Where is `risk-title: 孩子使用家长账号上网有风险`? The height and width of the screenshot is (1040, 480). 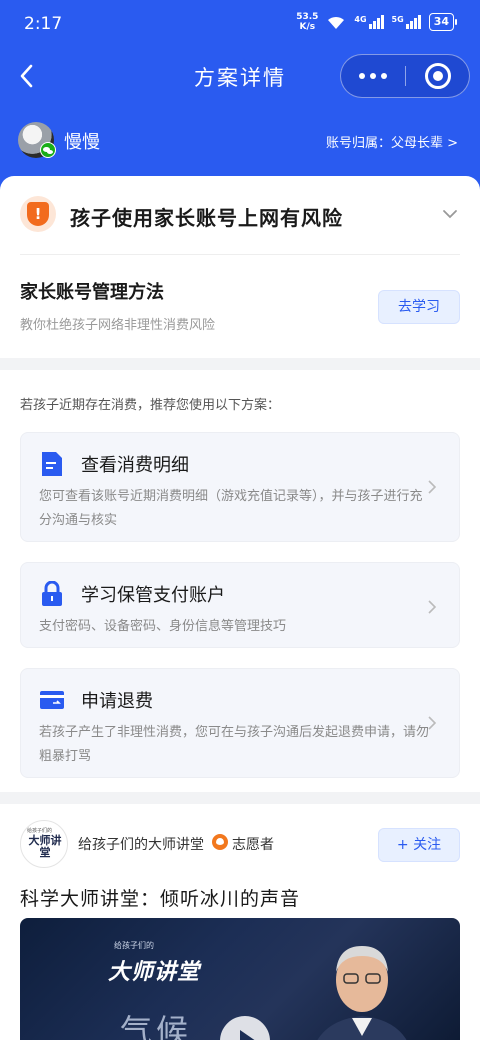
risk-title: 孩子使用家长账号上网有风险 is located at coordinates (206, 218).